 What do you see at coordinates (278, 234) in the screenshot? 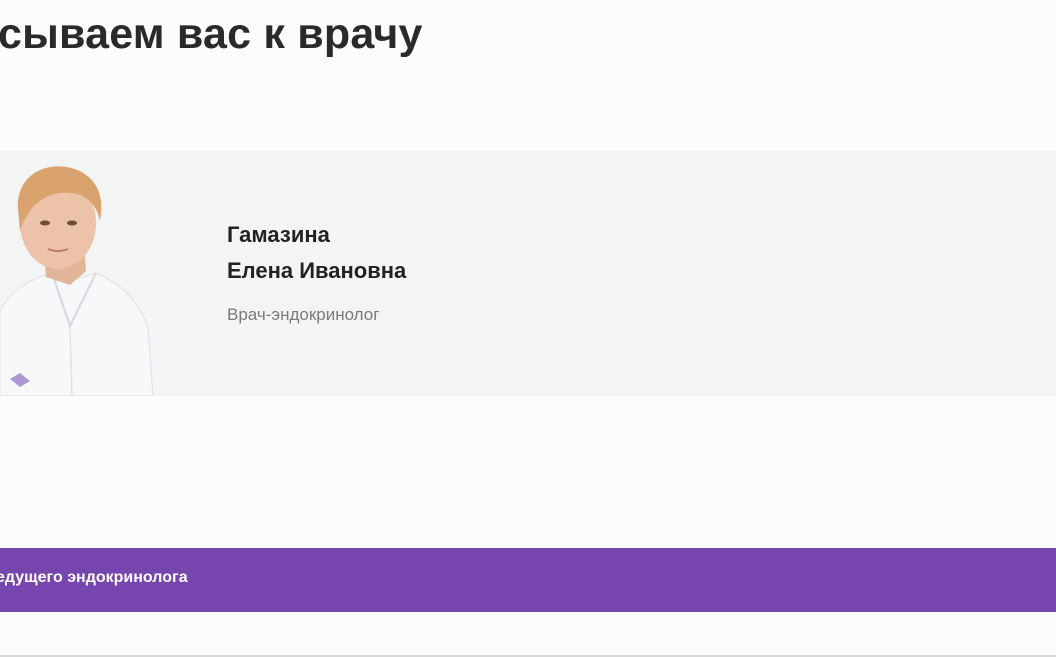
I see `doctor-last-name: Гамазина` at bounding box center [278, 234].